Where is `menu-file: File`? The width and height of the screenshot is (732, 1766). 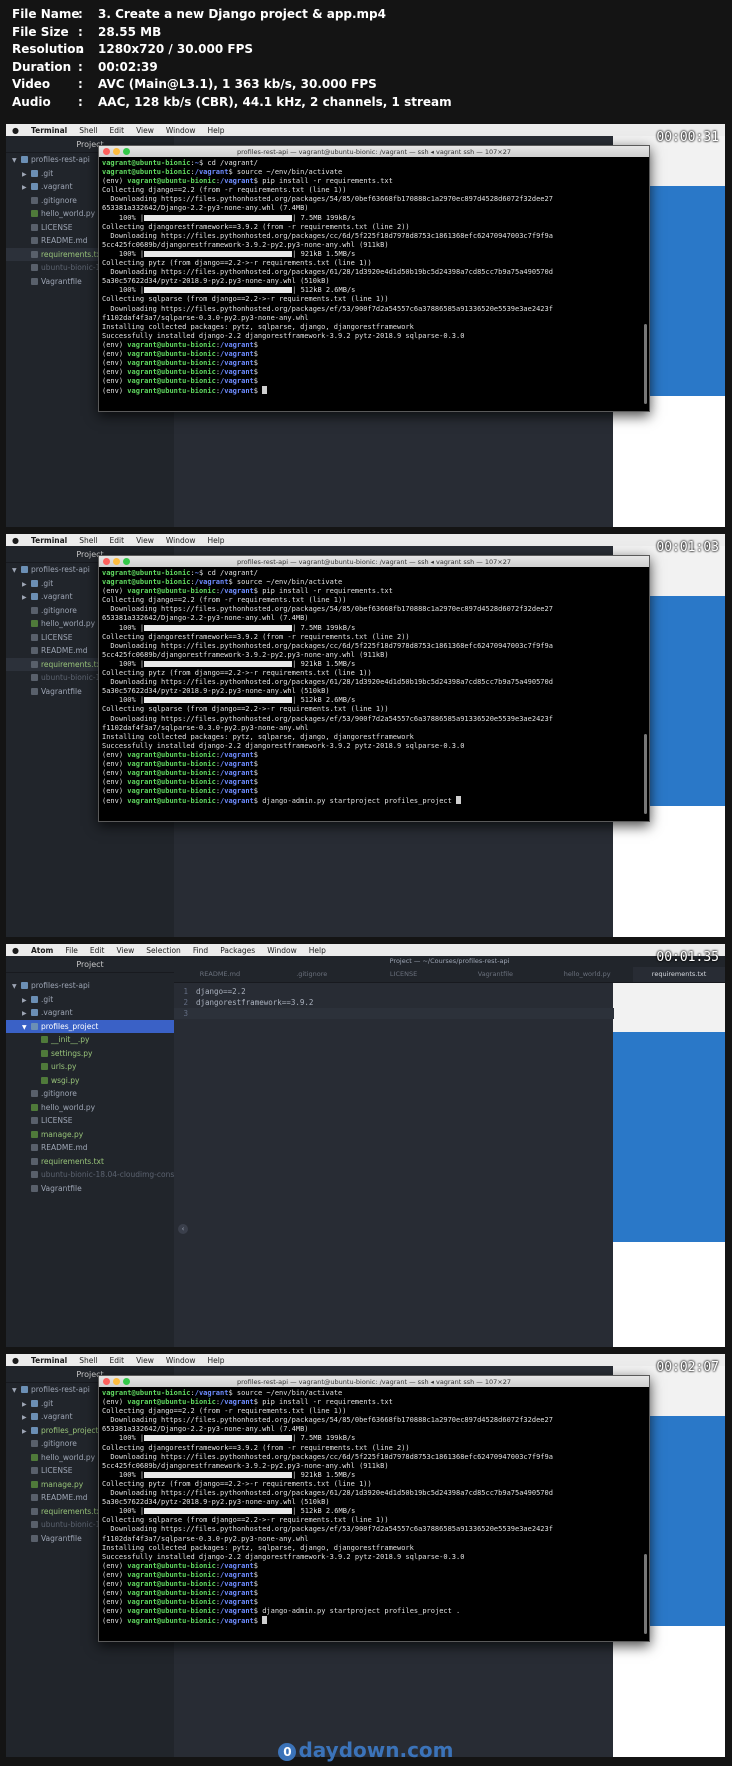
menu-file: File is located at coordinates (71, 950).